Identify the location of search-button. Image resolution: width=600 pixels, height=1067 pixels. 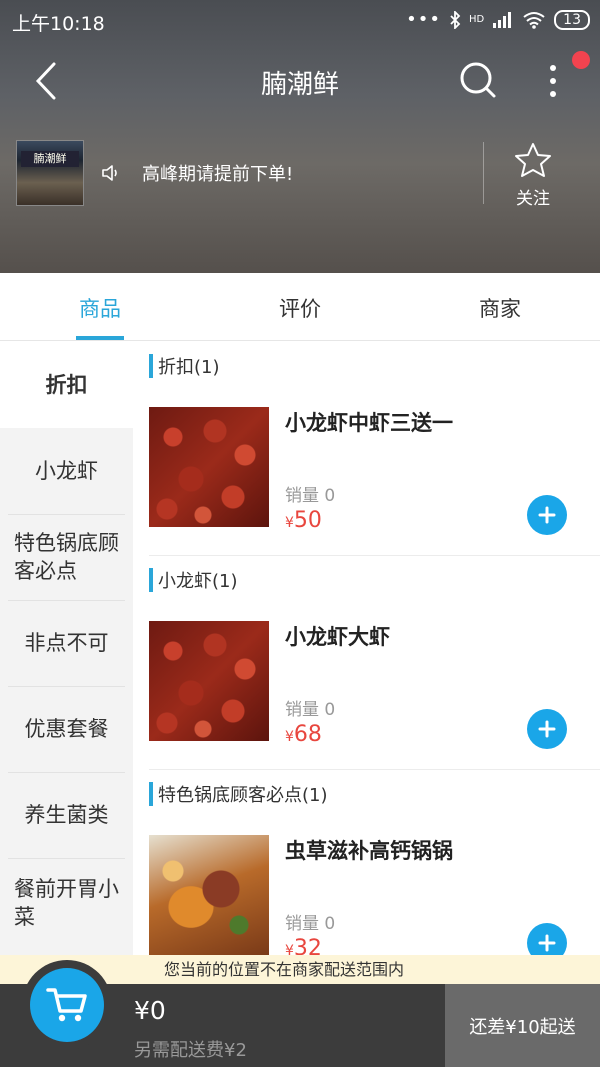
(478, 81).